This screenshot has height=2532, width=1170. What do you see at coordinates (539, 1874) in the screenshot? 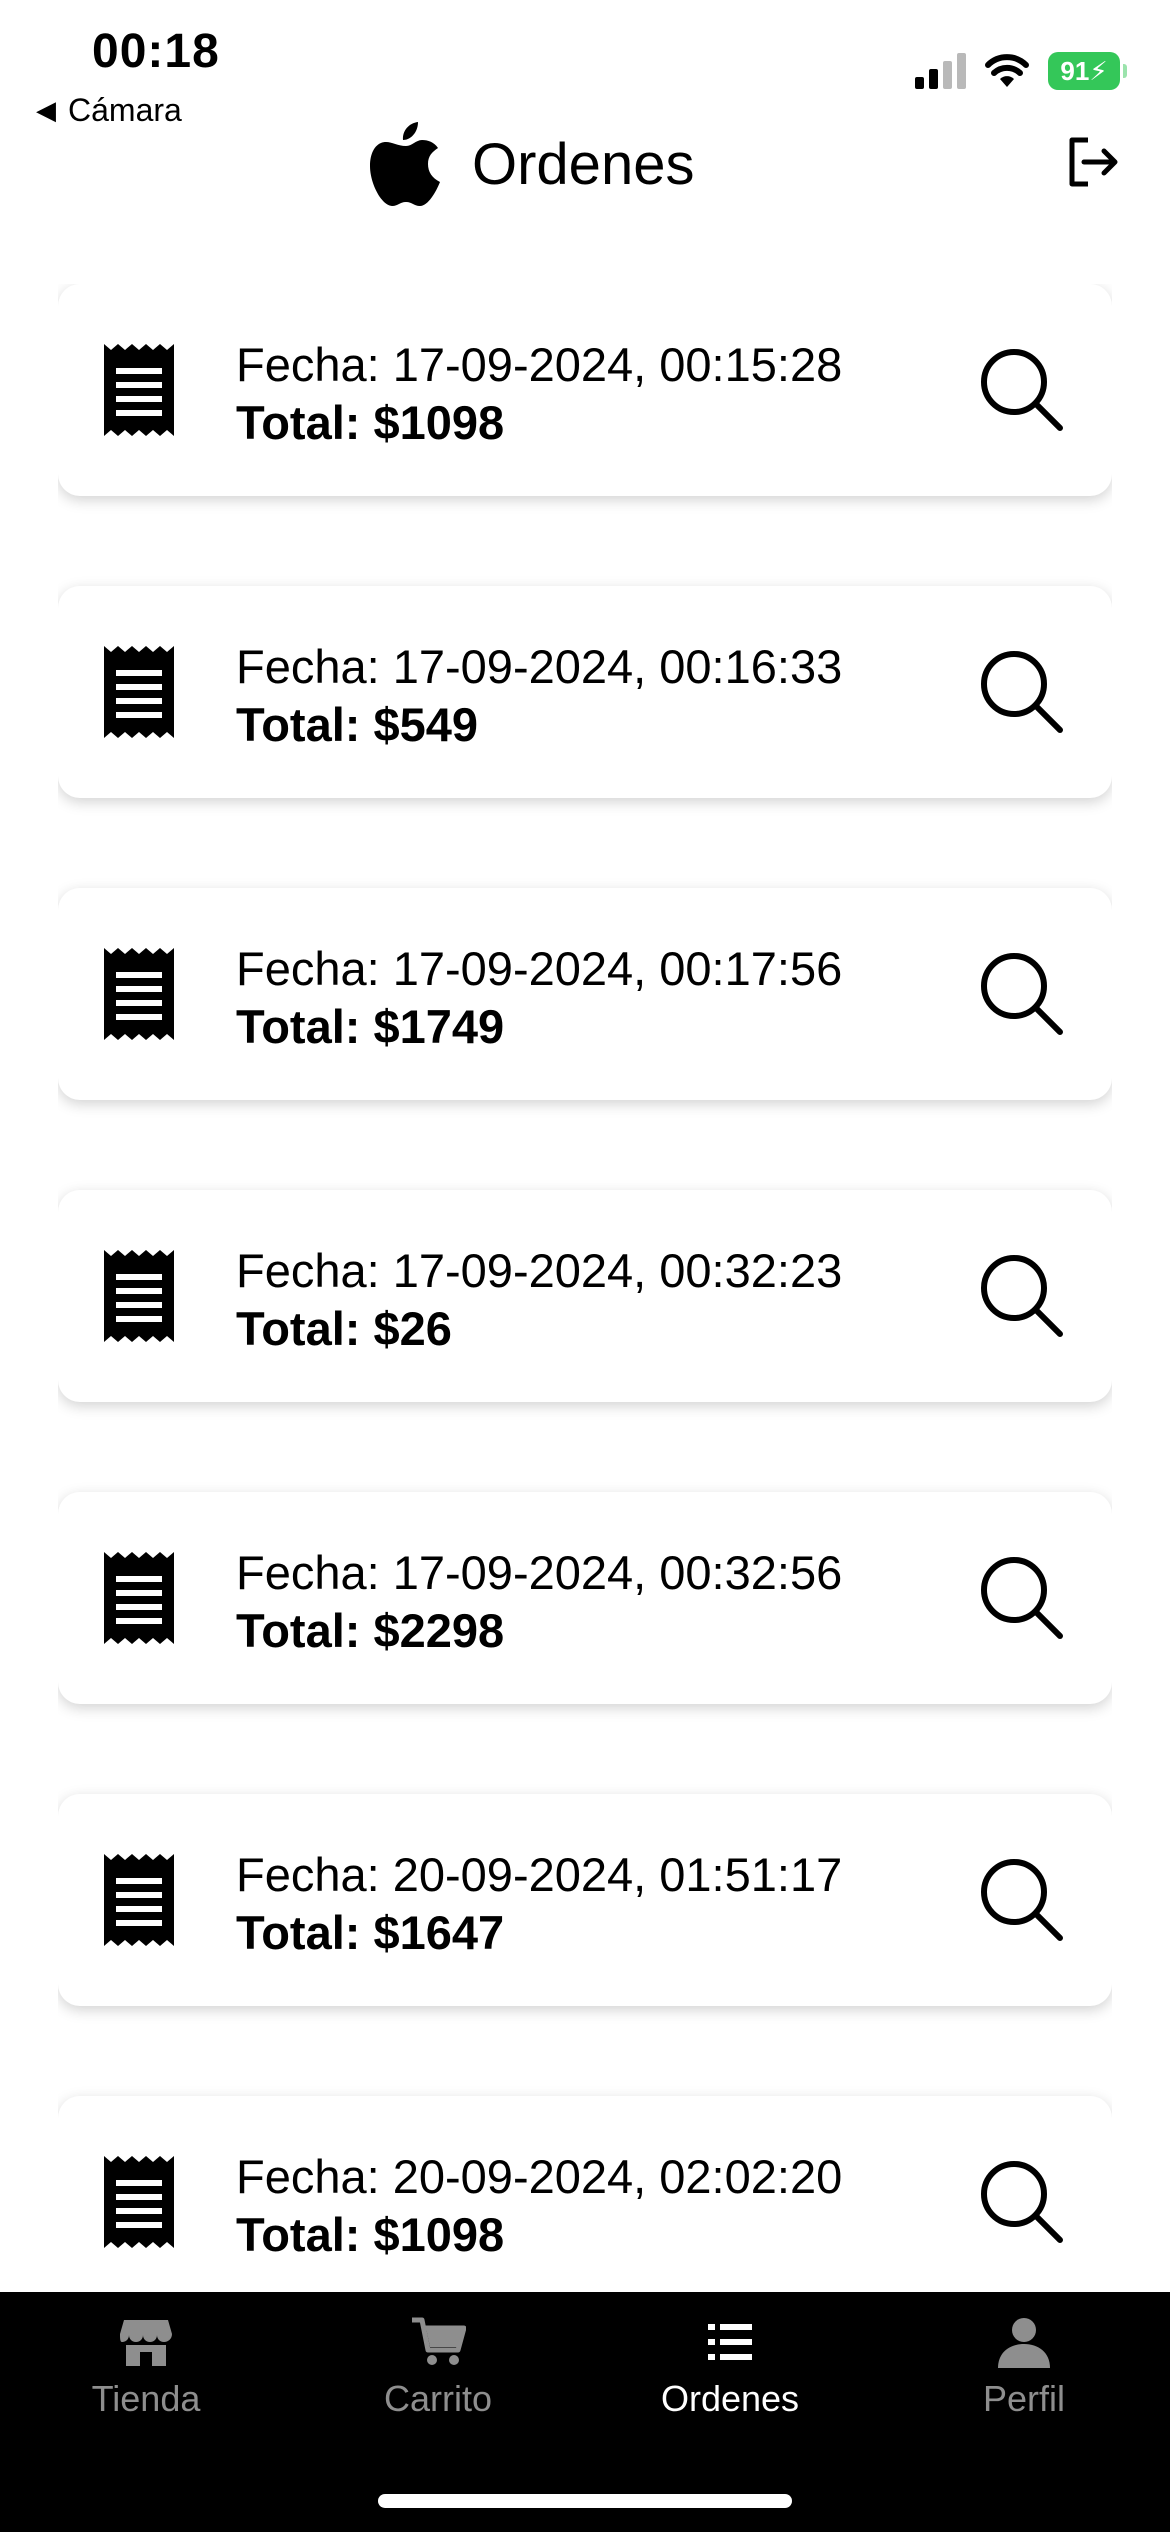
I see `order-date: Fecha: 20-09-2024, 01:51:17` at bounding box center [539, 1874].